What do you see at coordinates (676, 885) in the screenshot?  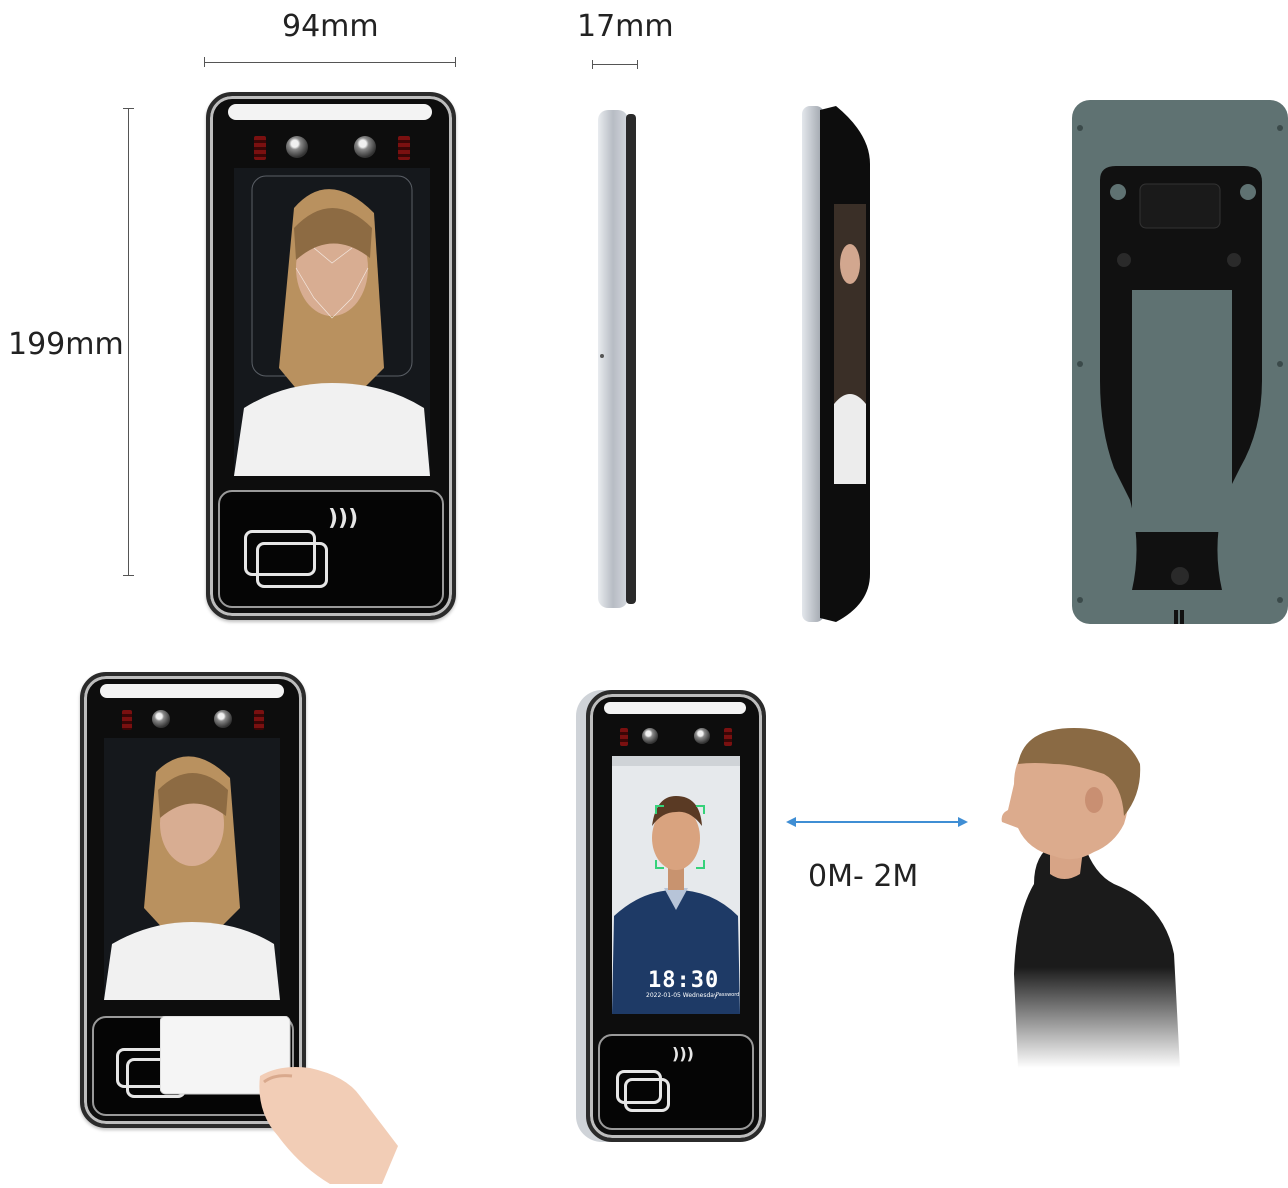 I see `recognition-screen: 18:30 2022-01-05 Wednesday Password` at bounding box center [676, 885].